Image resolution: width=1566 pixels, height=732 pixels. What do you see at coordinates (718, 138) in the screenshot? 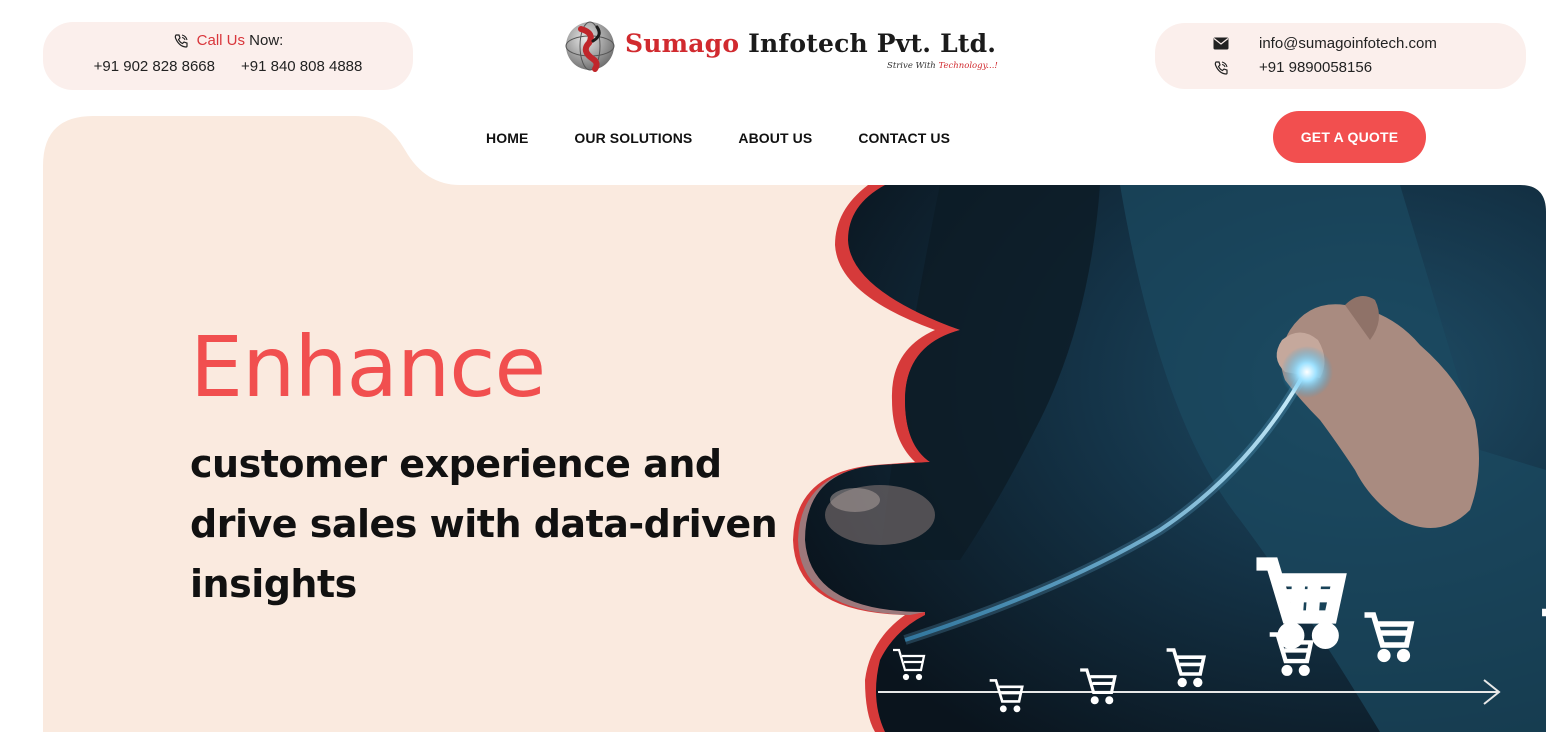
I see `main-nav: HOME OUR SOLUTIONS ABOUT US CONTACT US` at bounding box center [718, 138].